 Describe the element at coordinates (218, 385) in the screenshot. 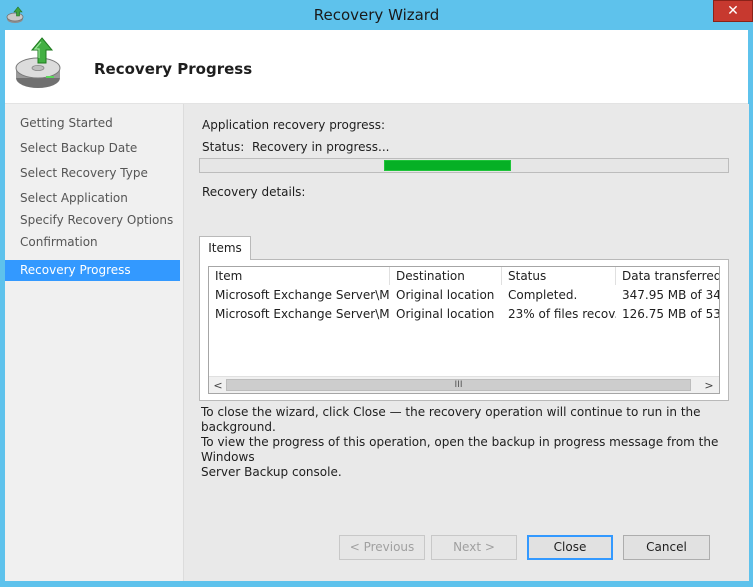

I see `scroll-left-icon: <` at that location.